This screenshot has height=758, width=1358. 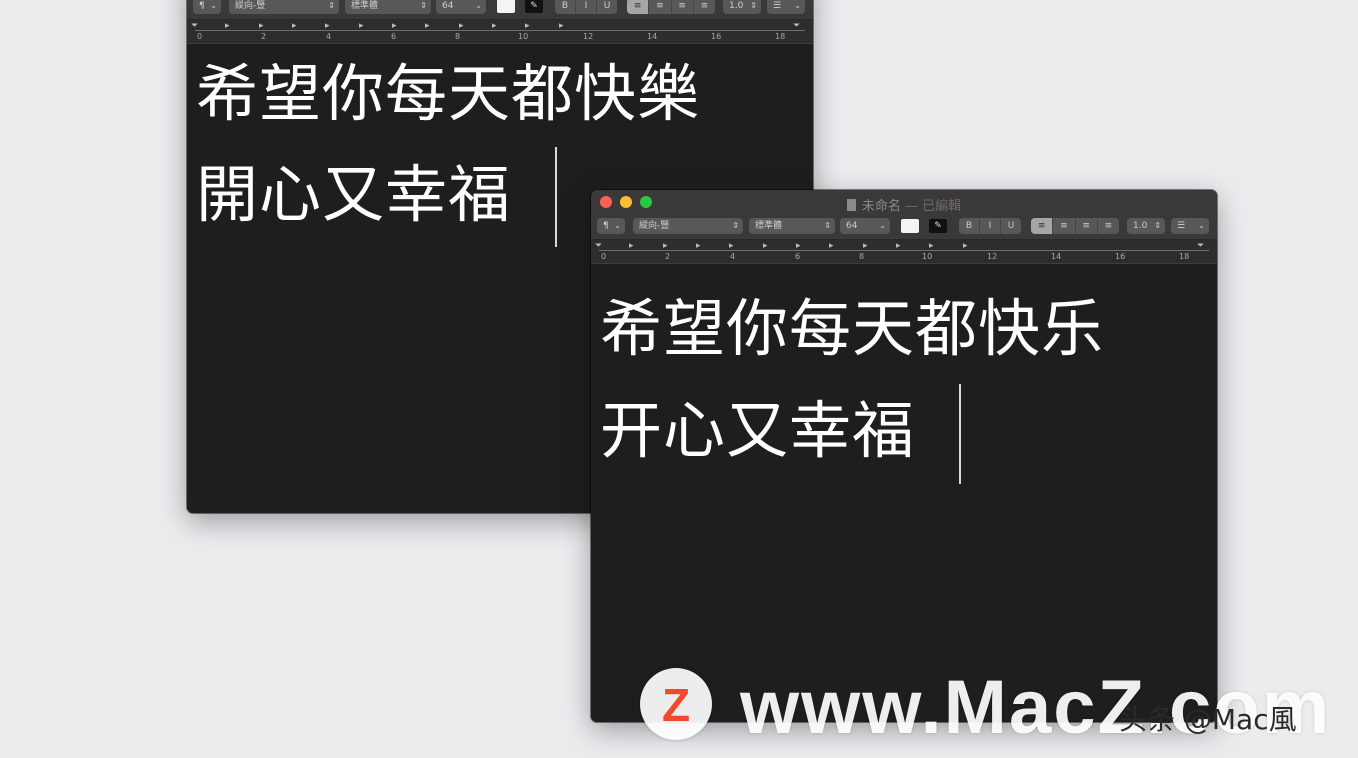 I want to click on ruler-number: 8, so click(x=862, y=256).